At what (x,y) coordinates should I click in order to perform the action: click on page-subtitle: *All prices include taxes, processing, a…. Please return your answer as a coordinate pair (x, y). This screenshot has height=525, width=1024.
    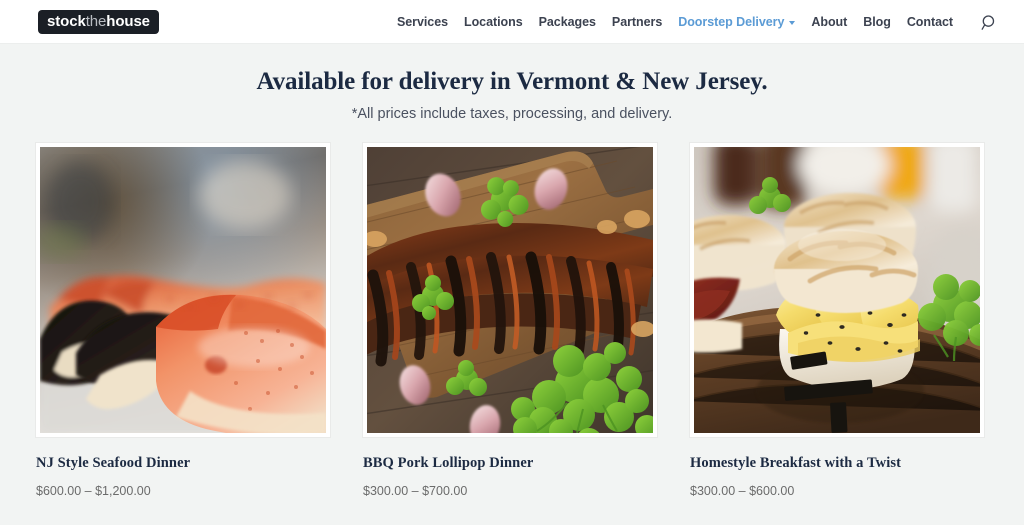
    Looking at the image, I should click on (512, 114).